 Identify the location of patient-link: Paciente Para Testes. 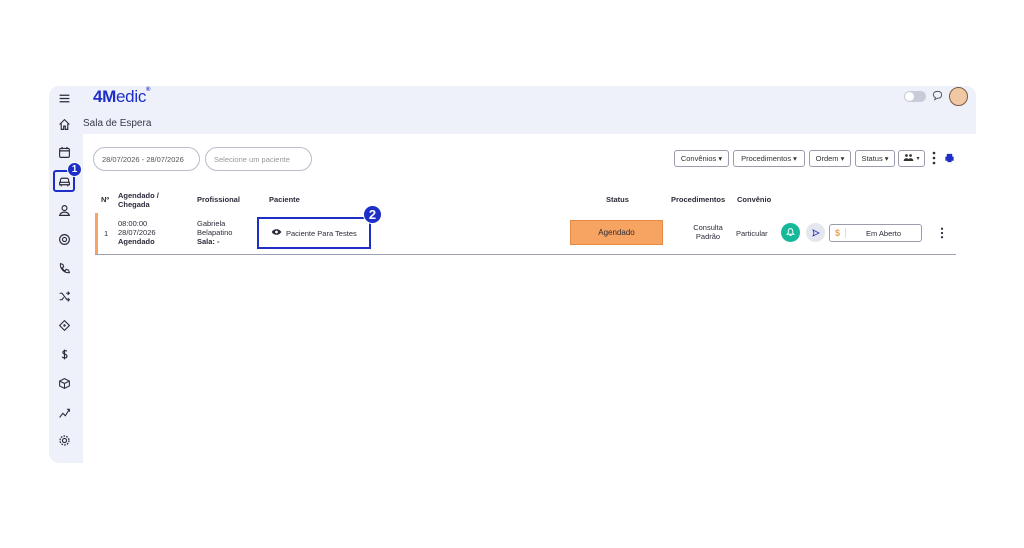
(314, 233).